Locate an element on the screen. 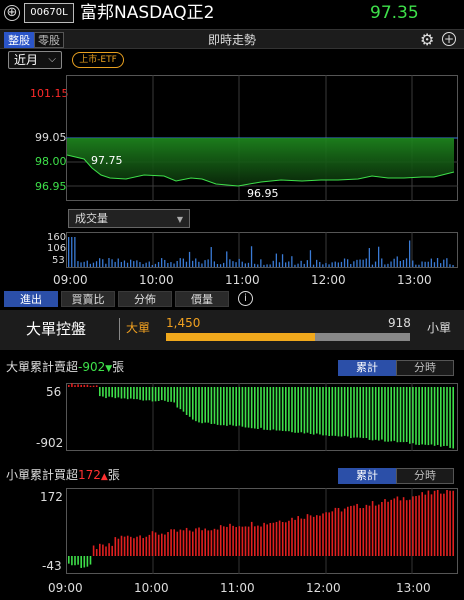  big-net-cumulative-button: 累計 is located at coordinates (367, 368).